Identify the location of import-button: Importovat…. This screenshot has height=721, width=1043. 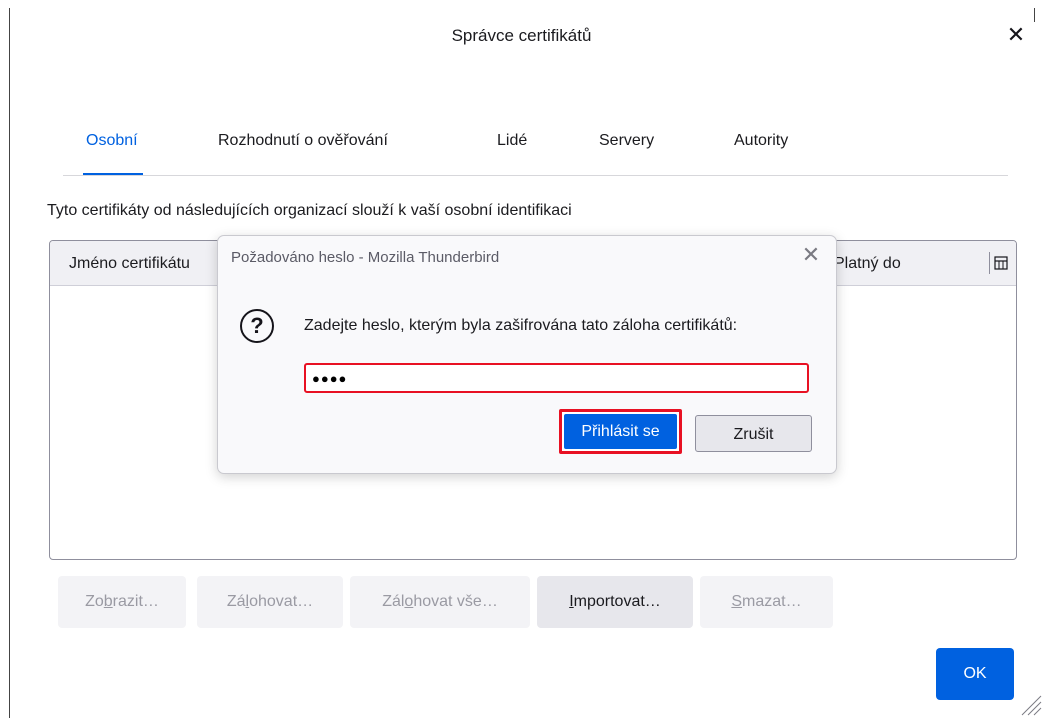
(615, 602).